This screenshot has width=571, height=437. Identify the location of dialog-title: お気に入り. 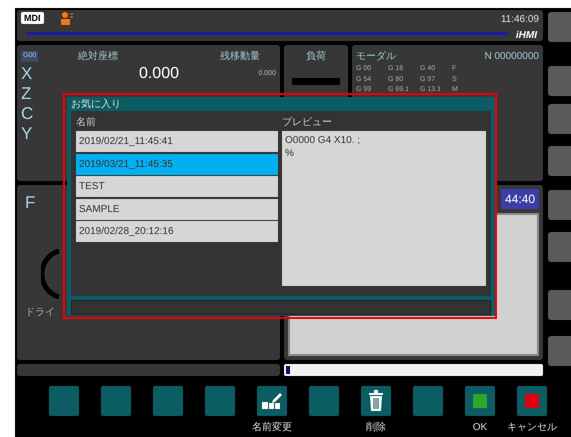
(96, 104).